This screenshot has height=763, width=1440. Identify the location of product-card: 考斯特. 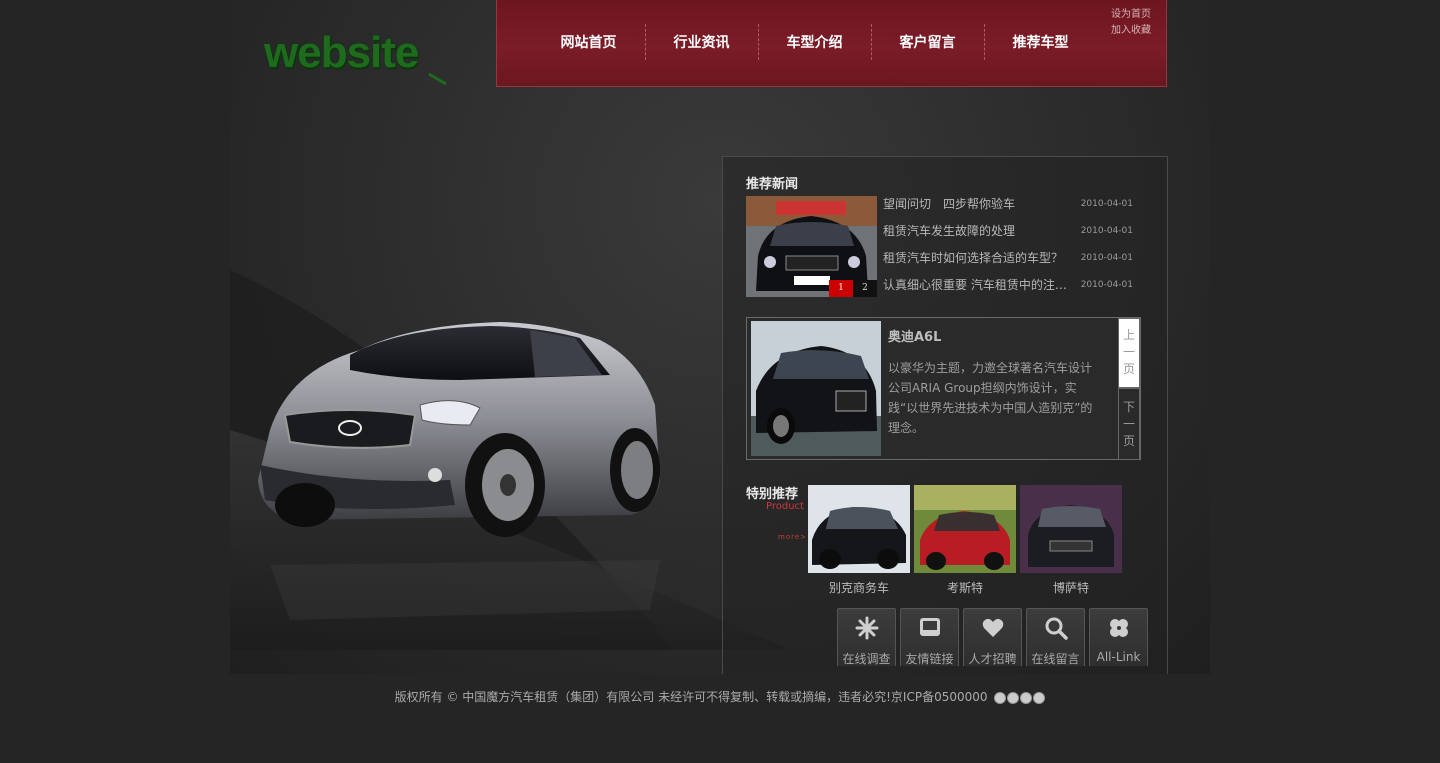
(965, 540).